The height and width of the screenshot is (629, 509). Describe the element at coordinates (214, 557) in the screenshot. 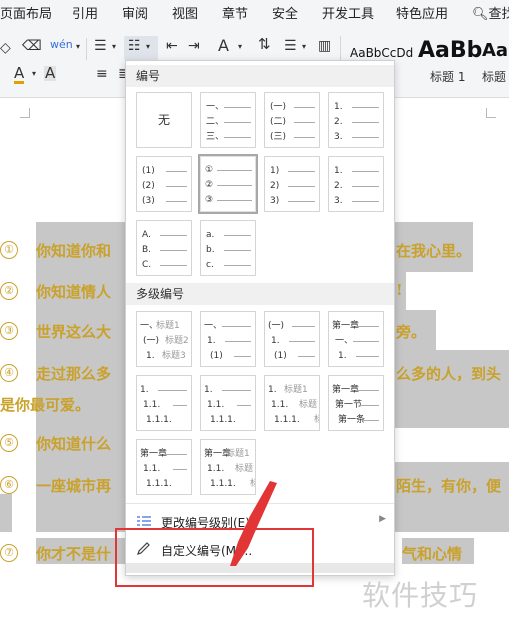

I see `highlight-box` at that location.